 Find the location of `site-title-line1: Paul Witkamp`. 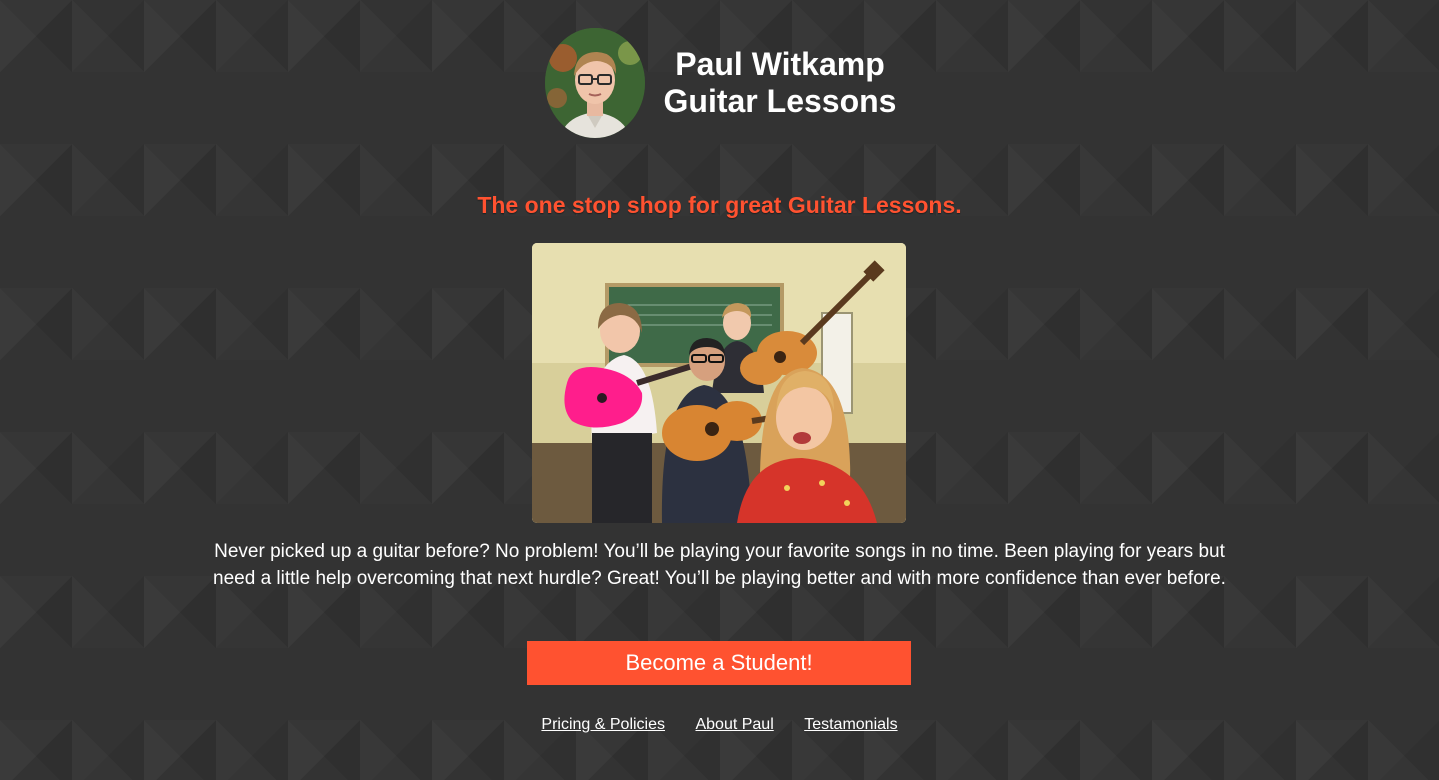

site-title-line1: Paul Witkamp is located at coordinates (780, 64).